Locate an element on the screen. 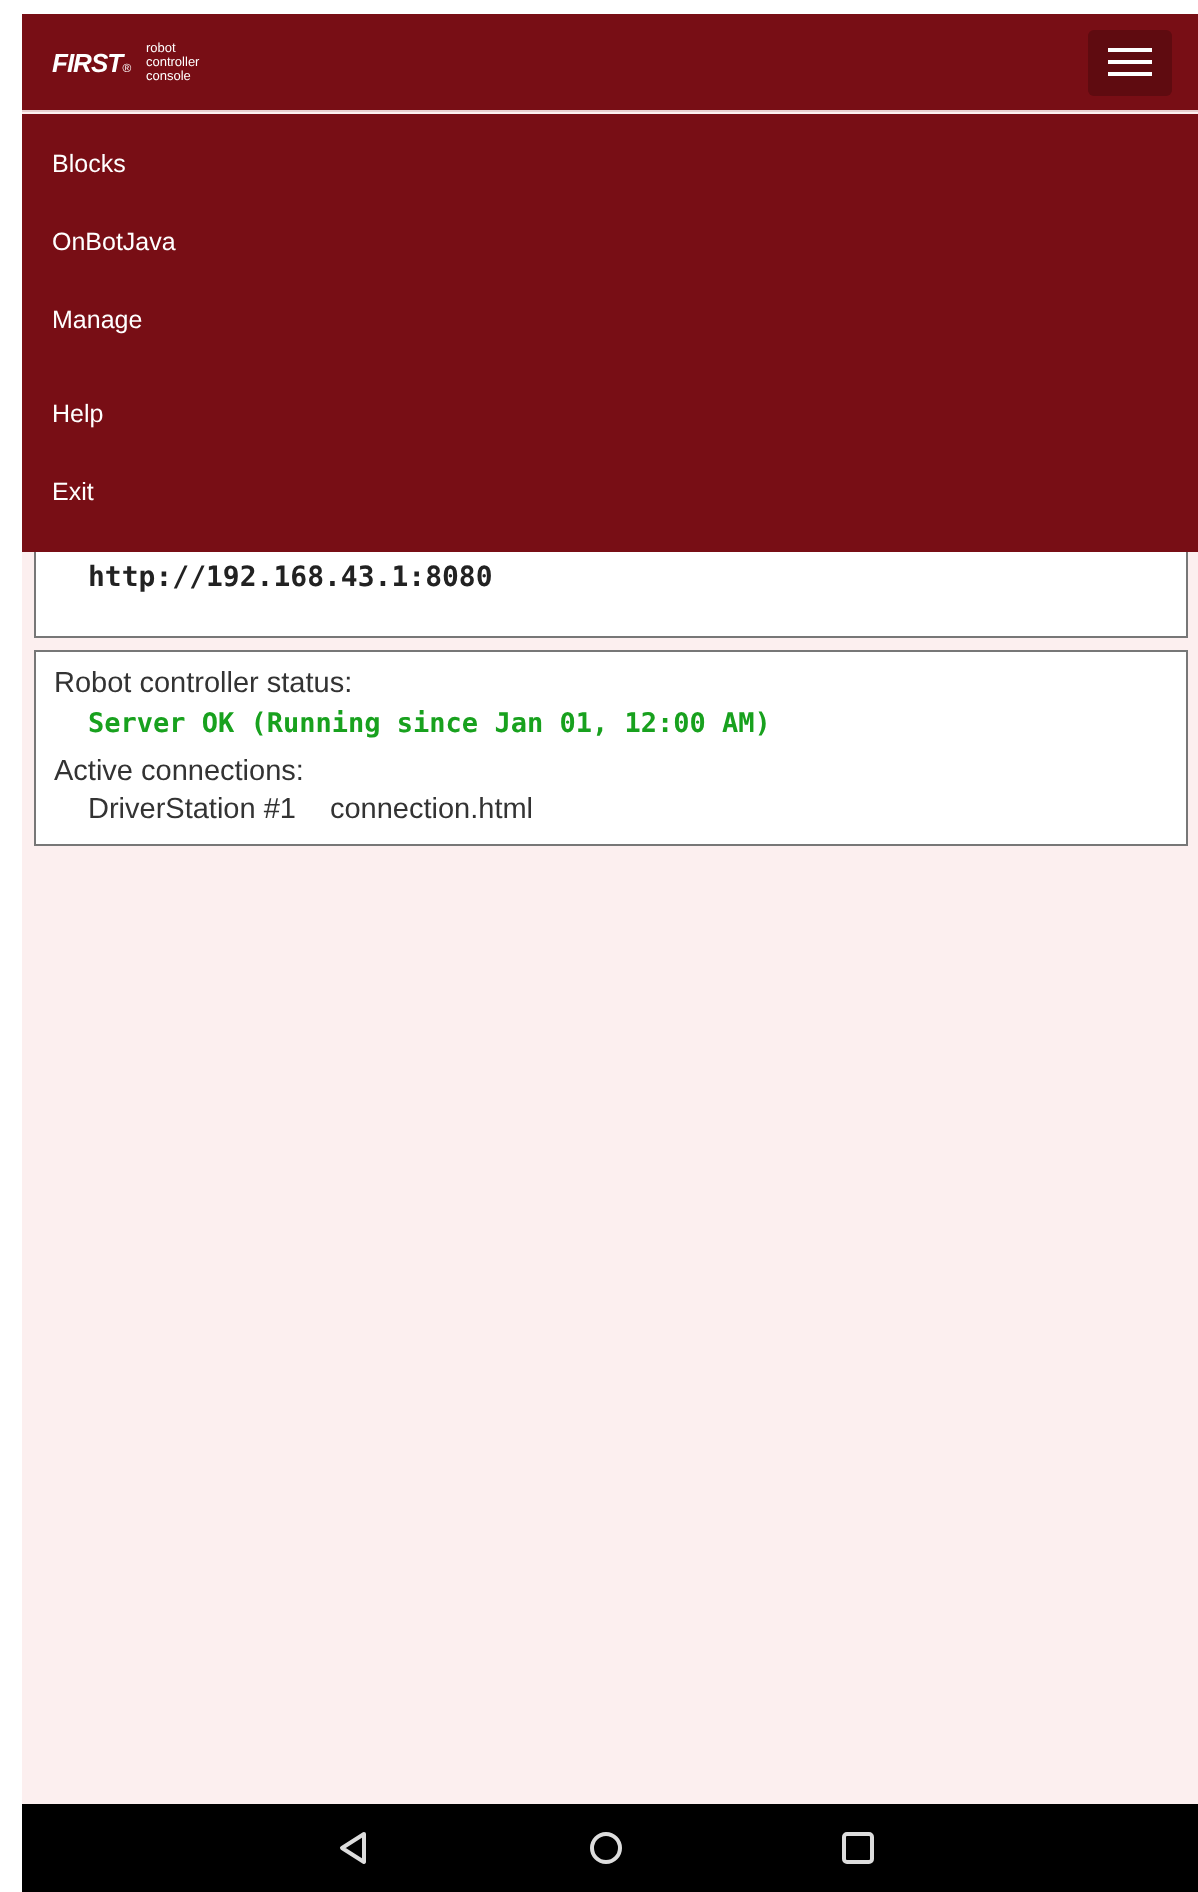 The width and height of the screenshot is (1198, 1892). connection-name: DriverStation #1 is located at coordinates (192, 810).